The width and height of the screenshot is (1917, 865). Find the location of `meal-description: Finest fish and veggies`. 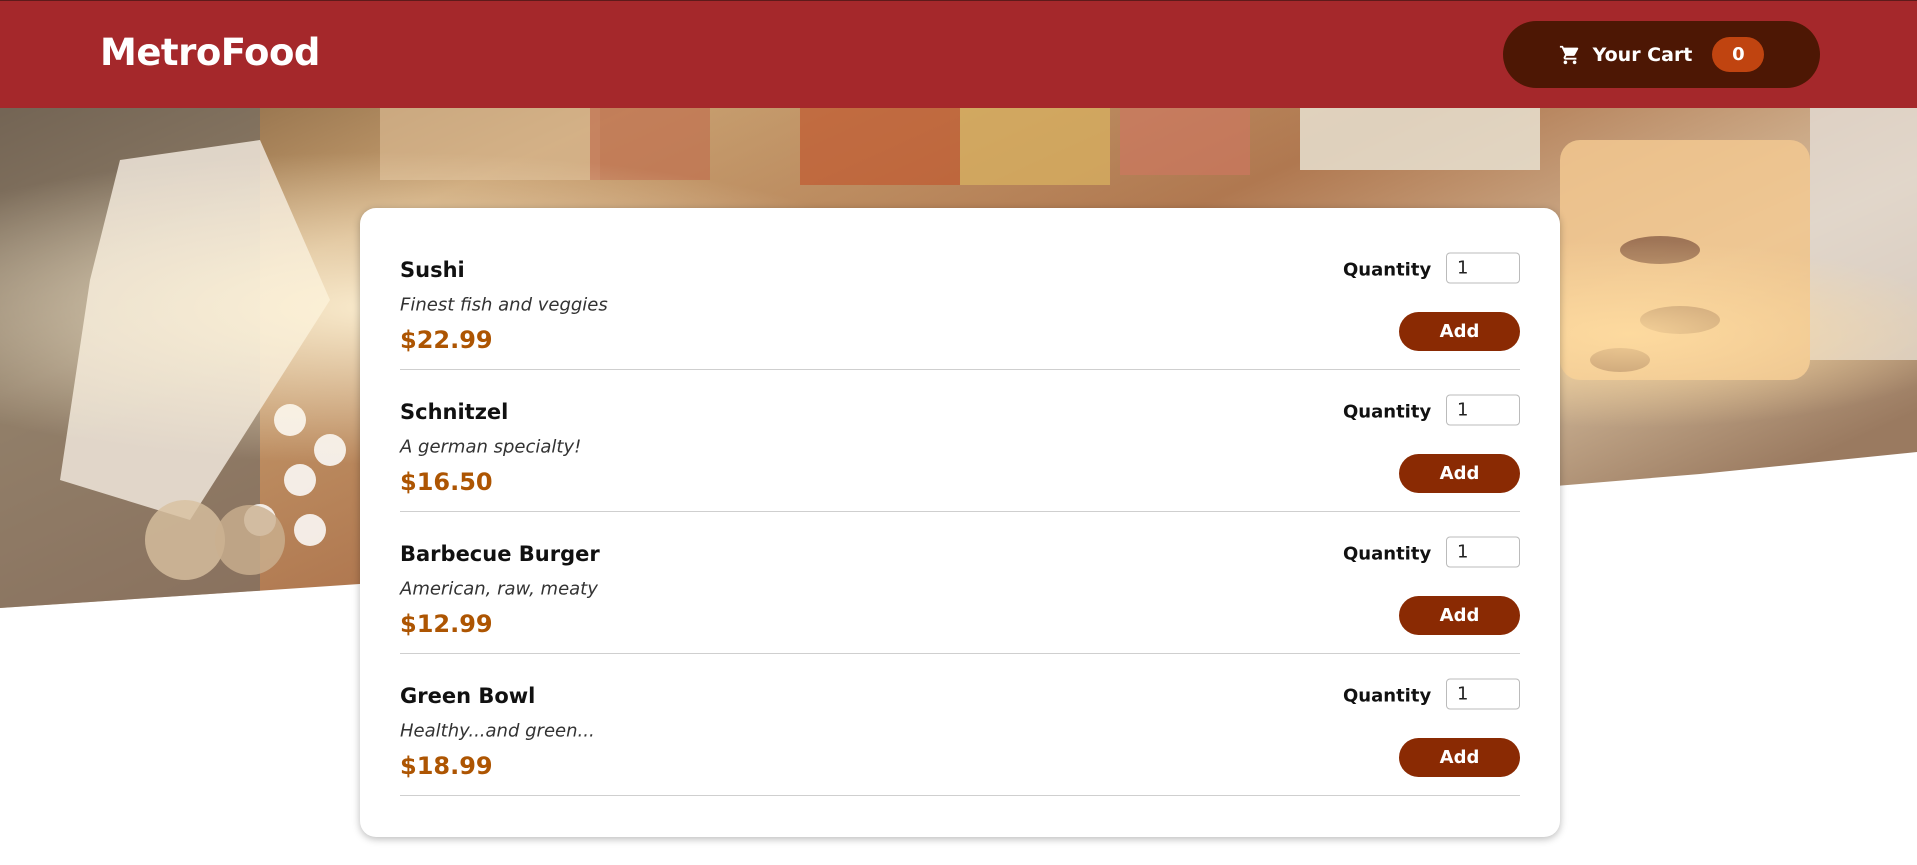

meal-description: Finest fish and veggies is located at coordinates (504, 305).